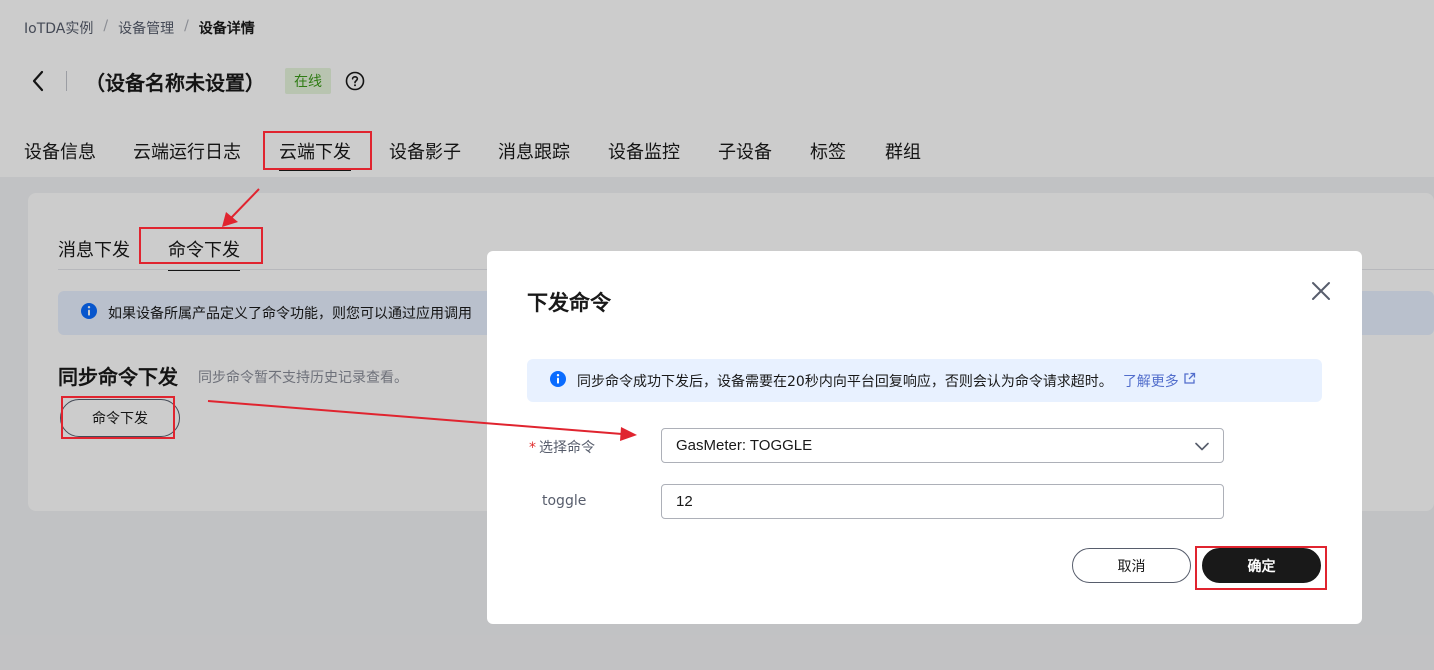 The image size is (1434, 670). What do you see at coordinates (422, 314) in the screenshot?
I see `annotation-arrows` at bounding box center [422, 314].